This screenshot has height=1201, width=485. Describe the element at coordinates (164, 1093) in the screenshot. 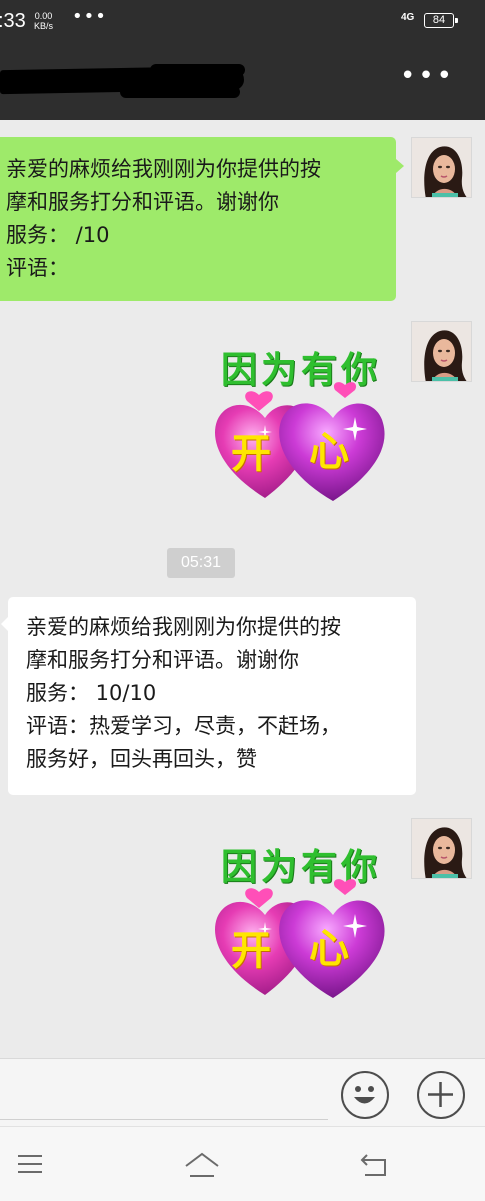

I see `message-input` at that location.